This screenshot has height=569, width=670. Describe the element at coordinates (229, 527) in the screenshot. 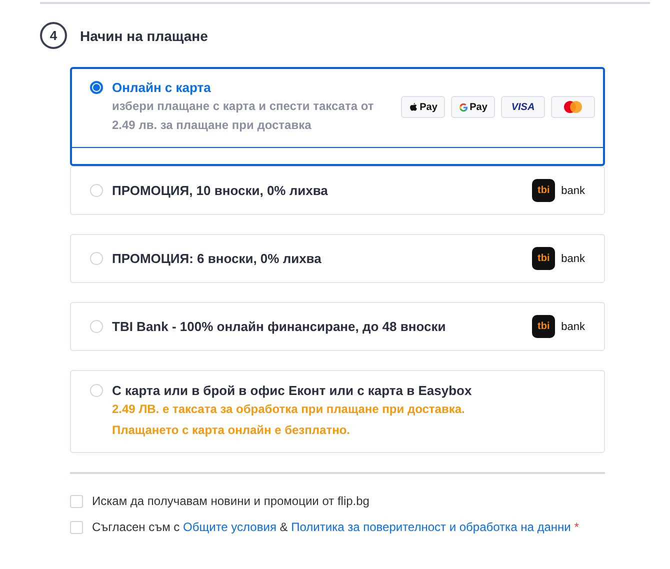

I see `terms-link: Общите условия` at that location.